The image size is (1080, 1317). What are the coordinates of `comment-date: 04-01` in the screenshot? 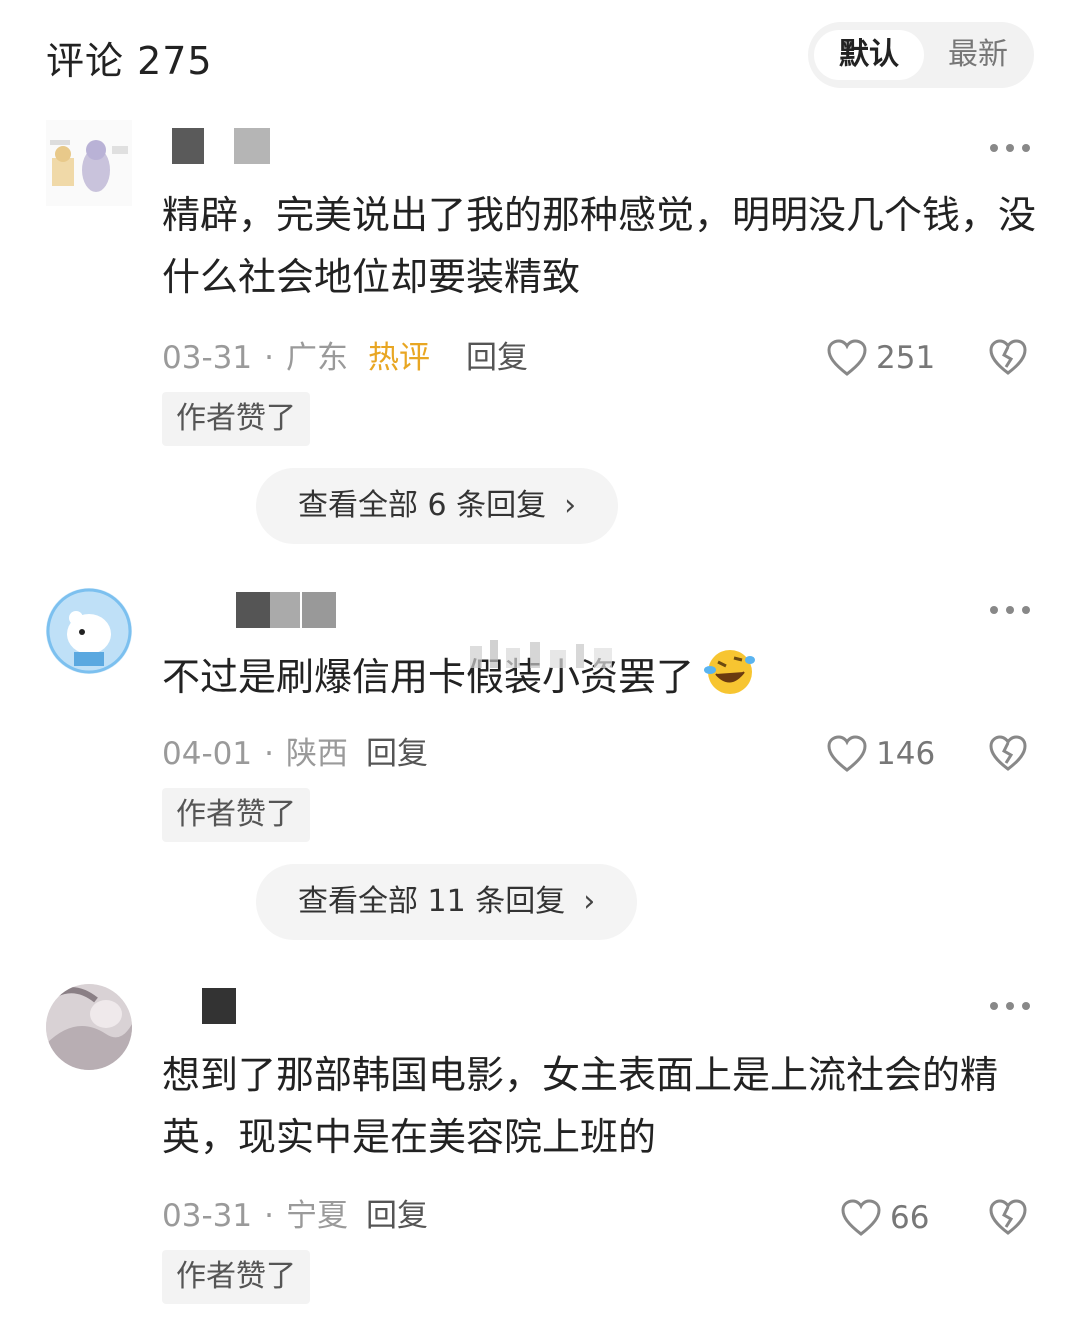 It's located at (207, 754).